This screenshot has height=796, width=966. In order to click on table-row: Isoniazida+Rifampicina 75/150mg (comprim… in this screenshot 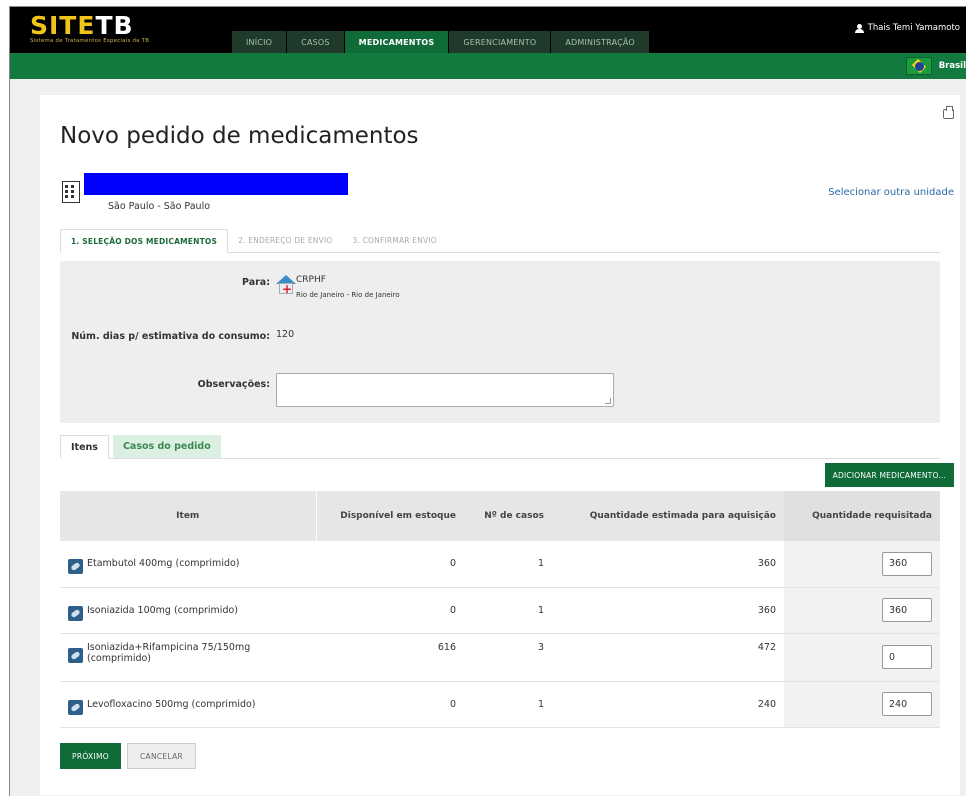, I will do `click(500, 657)`.